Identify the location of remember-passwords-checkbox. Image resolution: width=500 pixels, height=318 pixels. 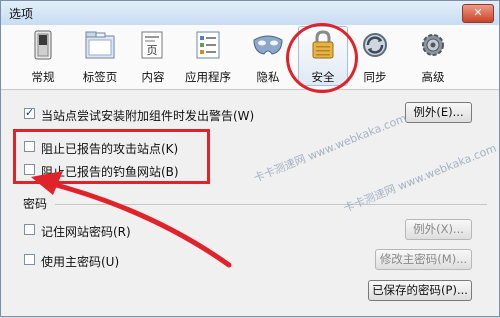
(29, 229).